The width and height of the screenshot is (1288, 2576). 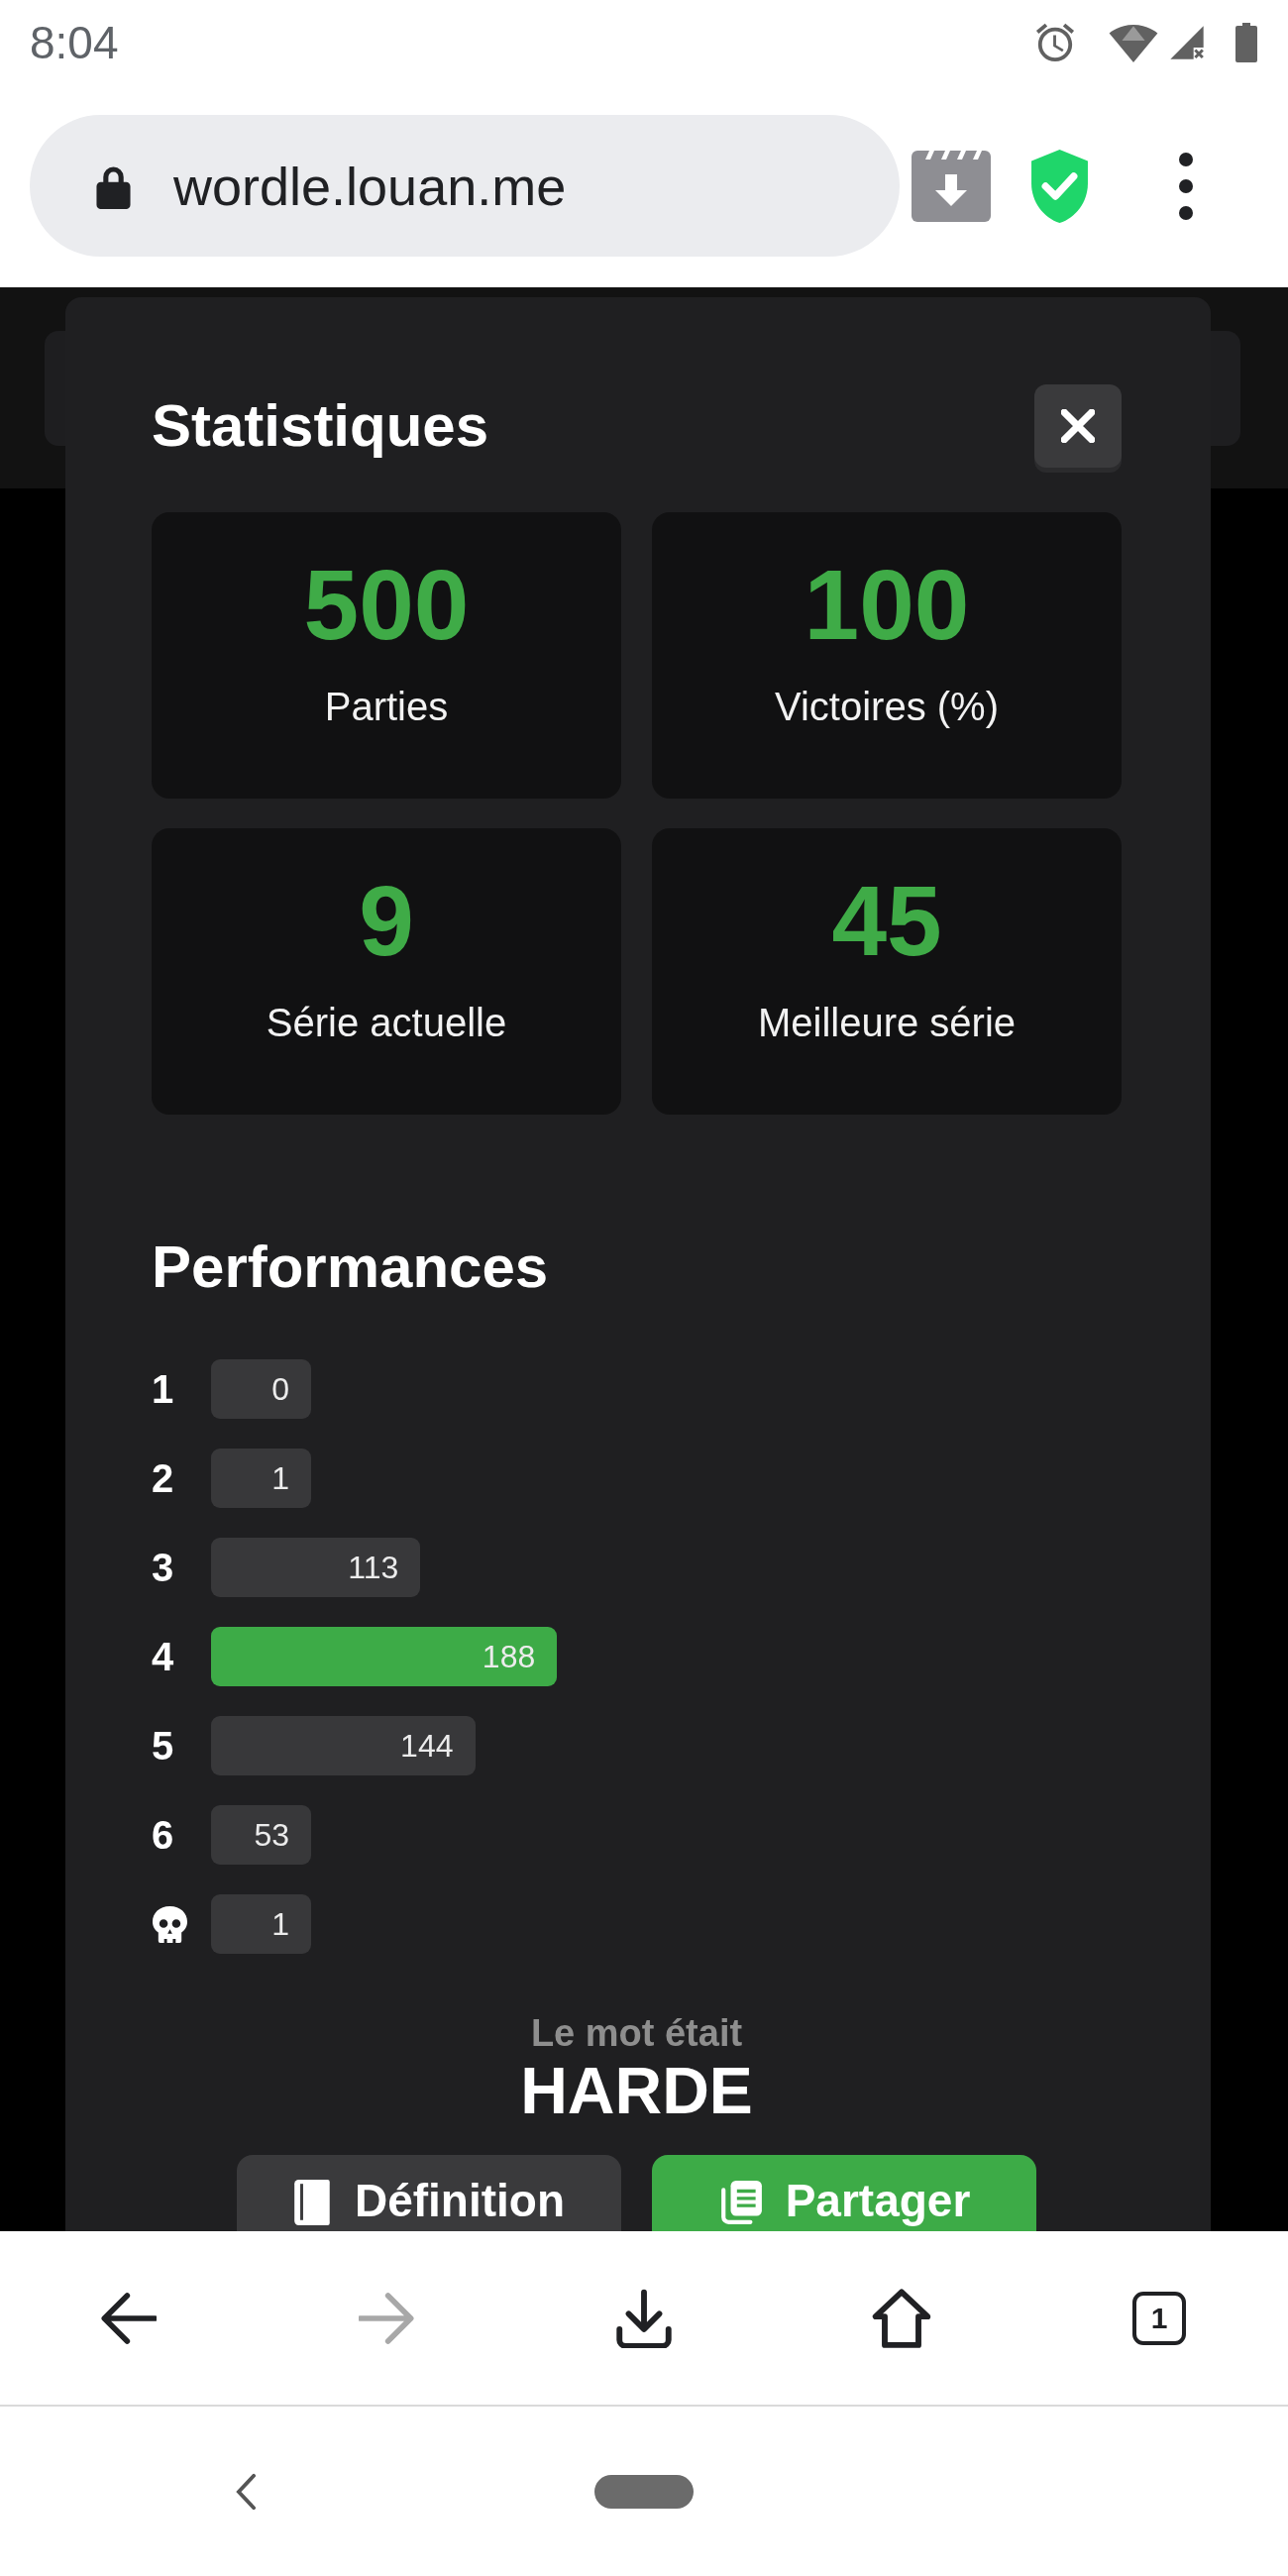 I want to click on home-handle, so click(x=644, y=2491).